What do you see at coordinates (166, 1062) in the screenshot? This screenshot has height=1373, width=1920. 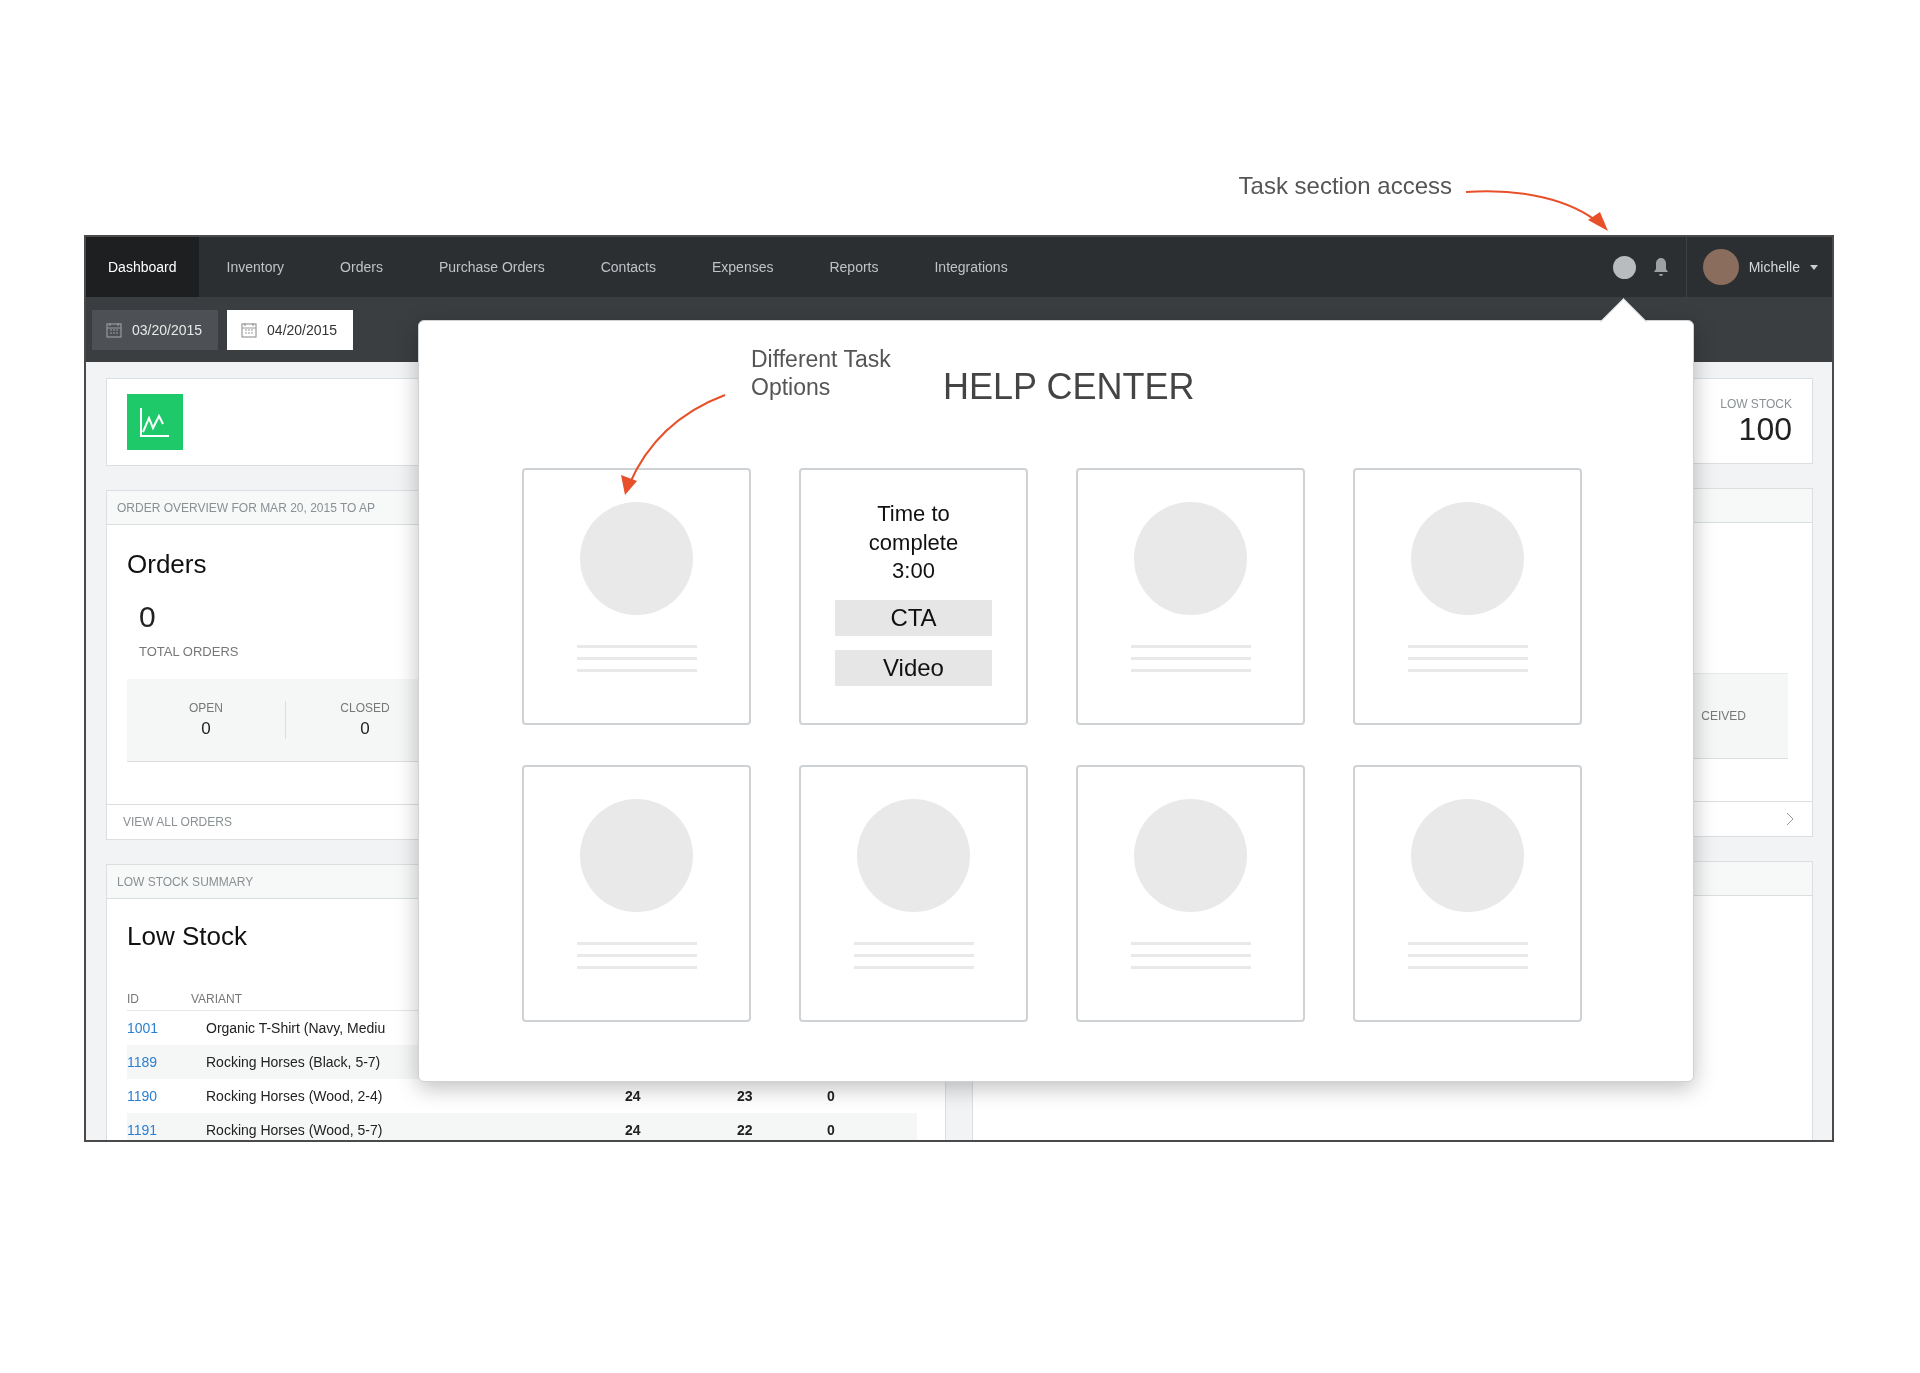 I see `id-link: 1189` at bounding box center [166, 1062].